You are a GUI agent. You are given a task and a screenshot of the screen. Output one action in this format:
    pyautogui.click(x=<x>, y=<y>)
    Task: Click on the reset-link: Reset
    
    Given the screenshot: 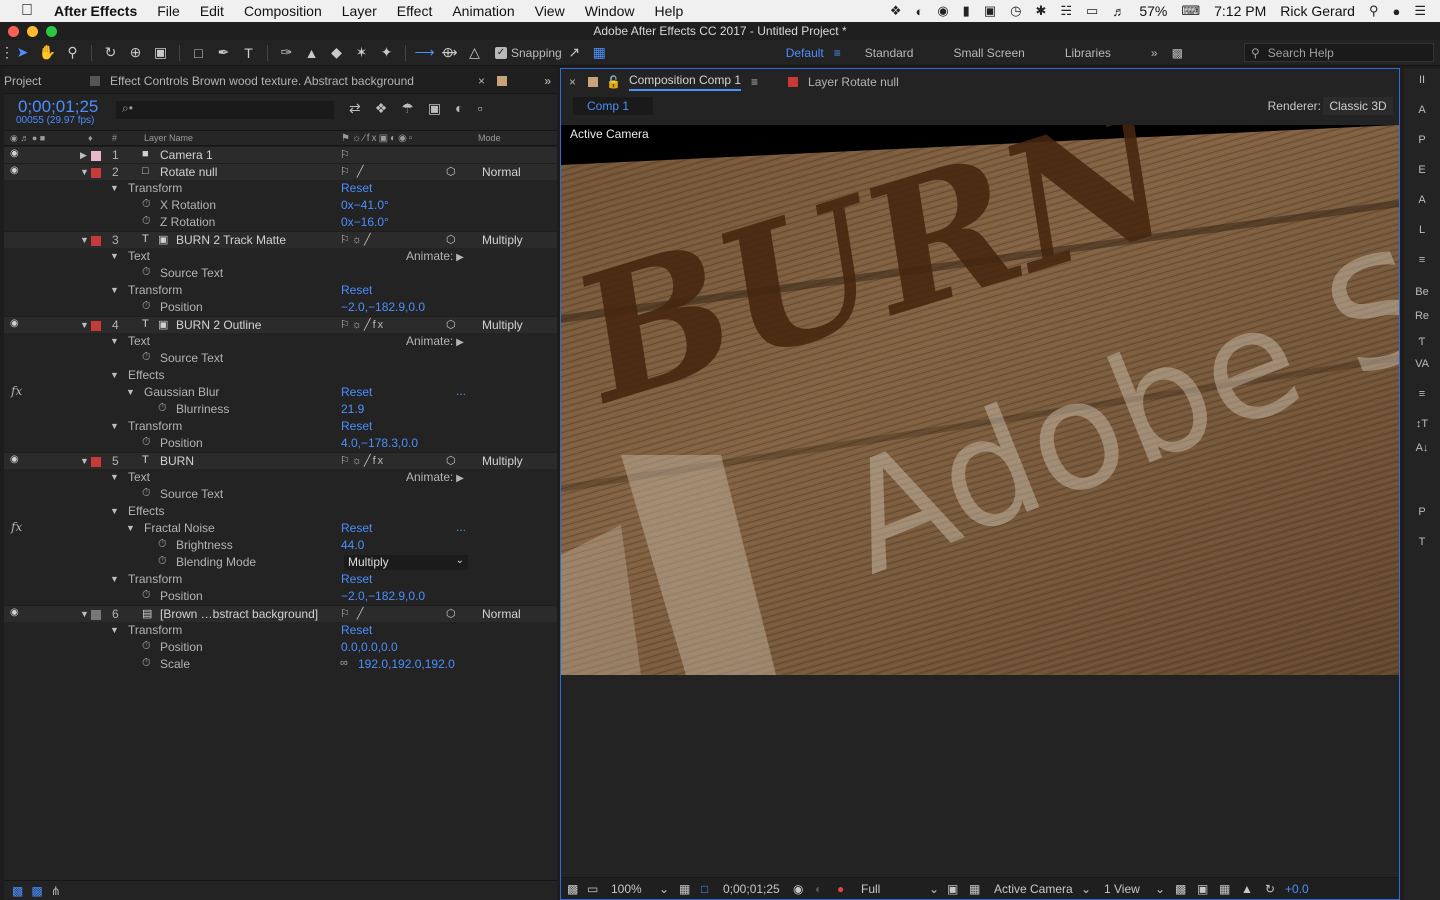 What is the action you would take?
    pyautogui.click(x=356, y=188)
    